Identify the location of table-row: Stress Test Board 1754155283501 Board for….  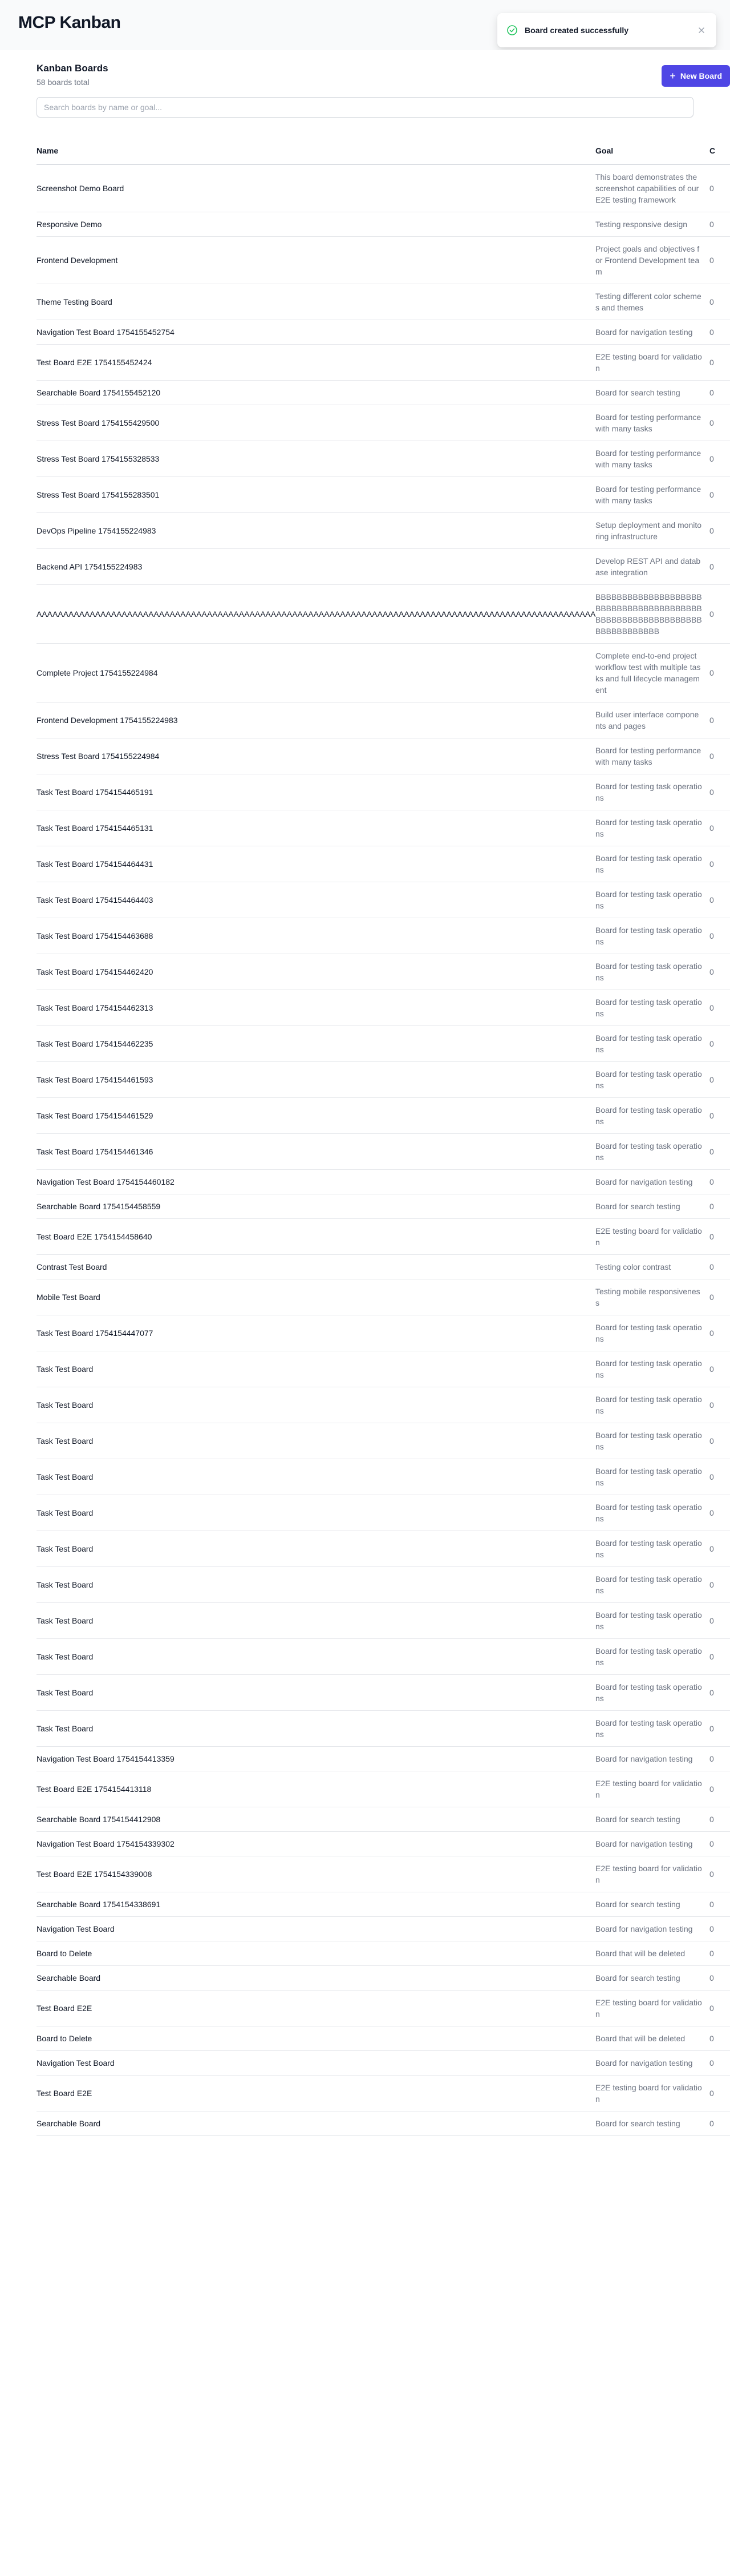
(383, 495).